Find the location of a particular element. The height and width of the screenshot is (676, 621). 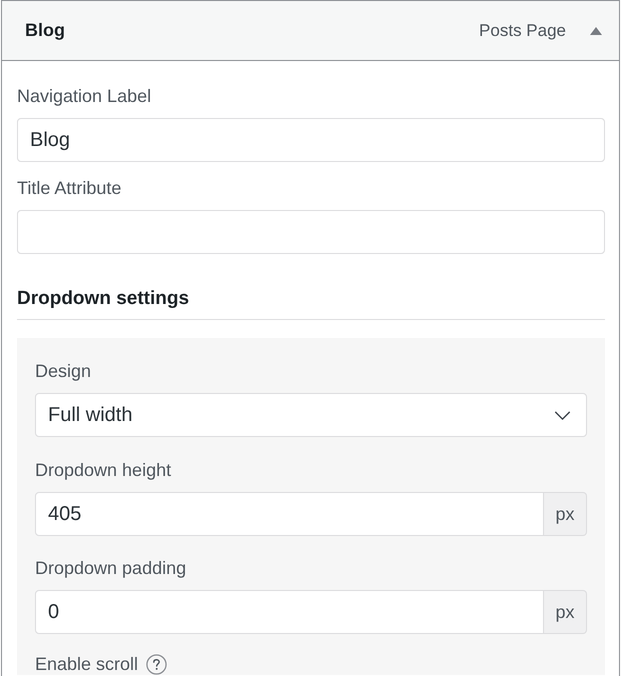

number-field: 405 is located at coordinates (289, 514).